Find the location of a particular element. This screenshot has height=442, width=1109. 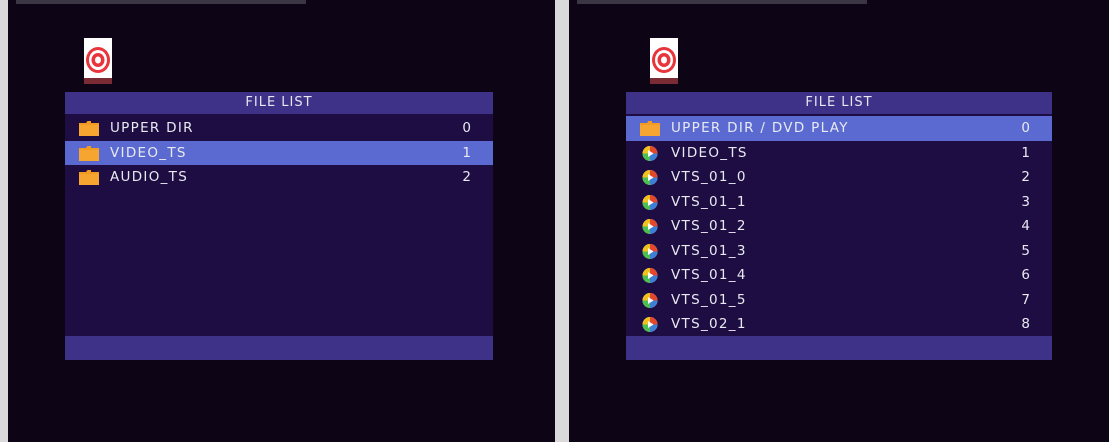

item-name: VTS_02_1 is located at coordinates (709, 324).